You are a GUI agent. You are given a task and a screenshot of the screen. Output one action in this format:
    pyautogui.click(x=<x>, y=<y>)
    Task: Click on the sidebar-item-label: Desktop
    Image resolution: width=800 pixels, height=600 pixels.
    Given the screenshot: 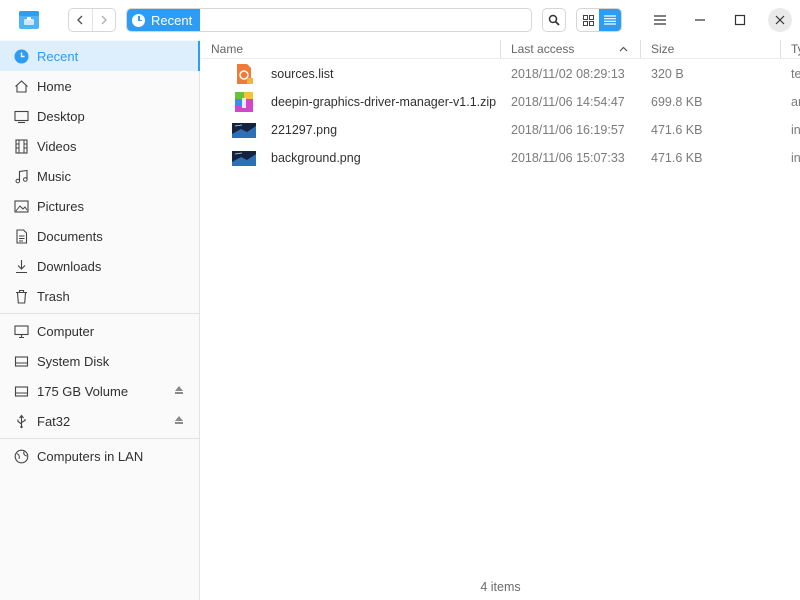 What is the action you would take?
    pyautogui.click(x=61, y=116)
    